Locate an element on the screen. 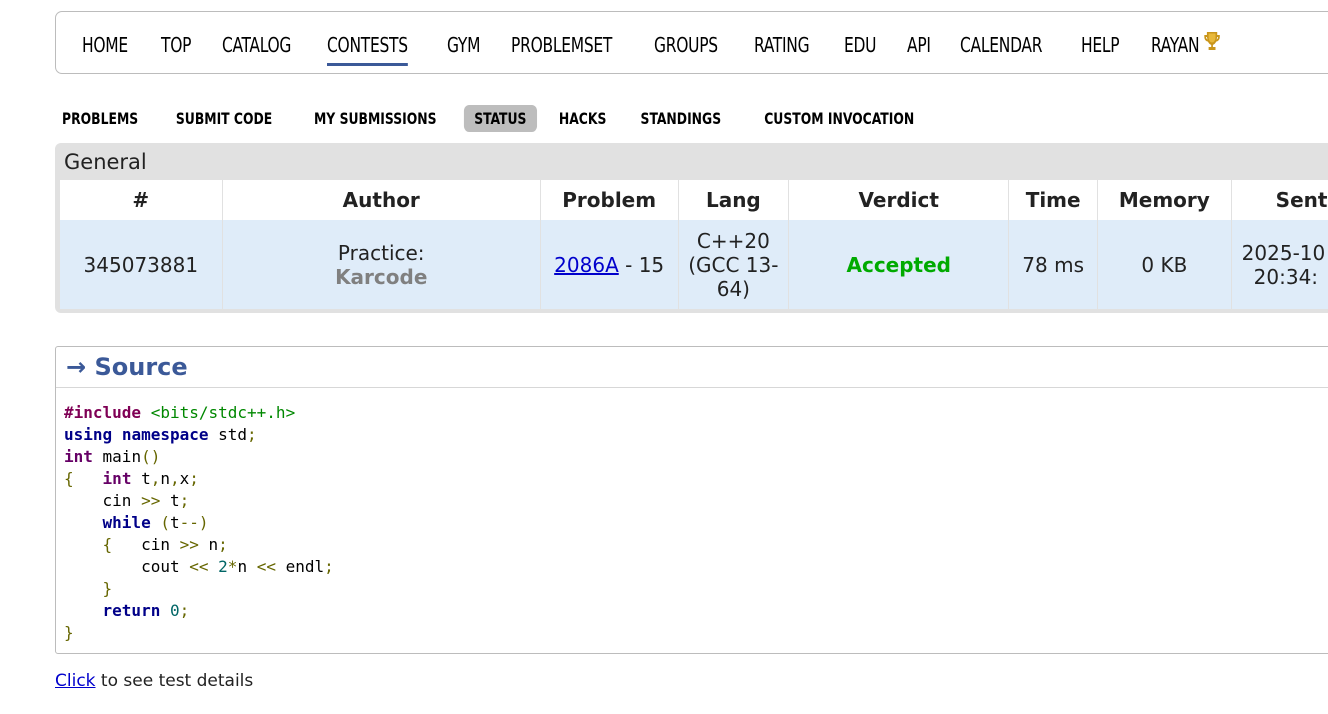 The image size is (1328, 714). sent-cell: 2025-10 20:34: is located at coordinates (1279, 264).